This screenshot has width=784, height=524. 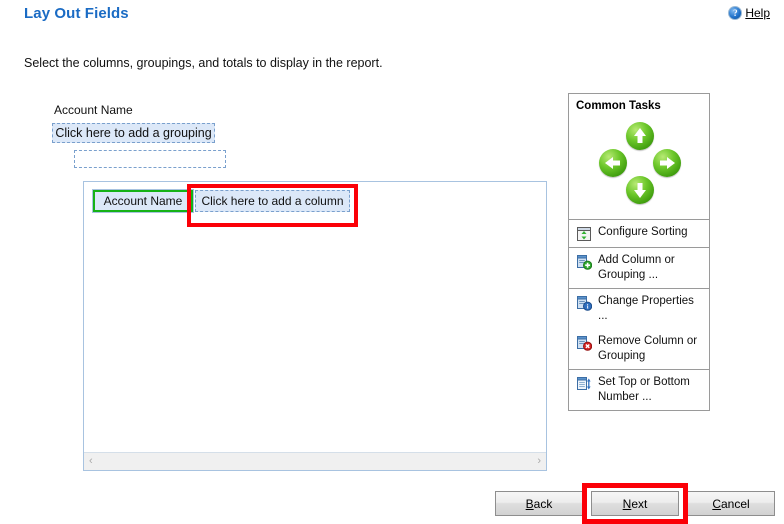 I want to click on horizontal-scrollbar: ‹ ›, so click(x=315, y=461).